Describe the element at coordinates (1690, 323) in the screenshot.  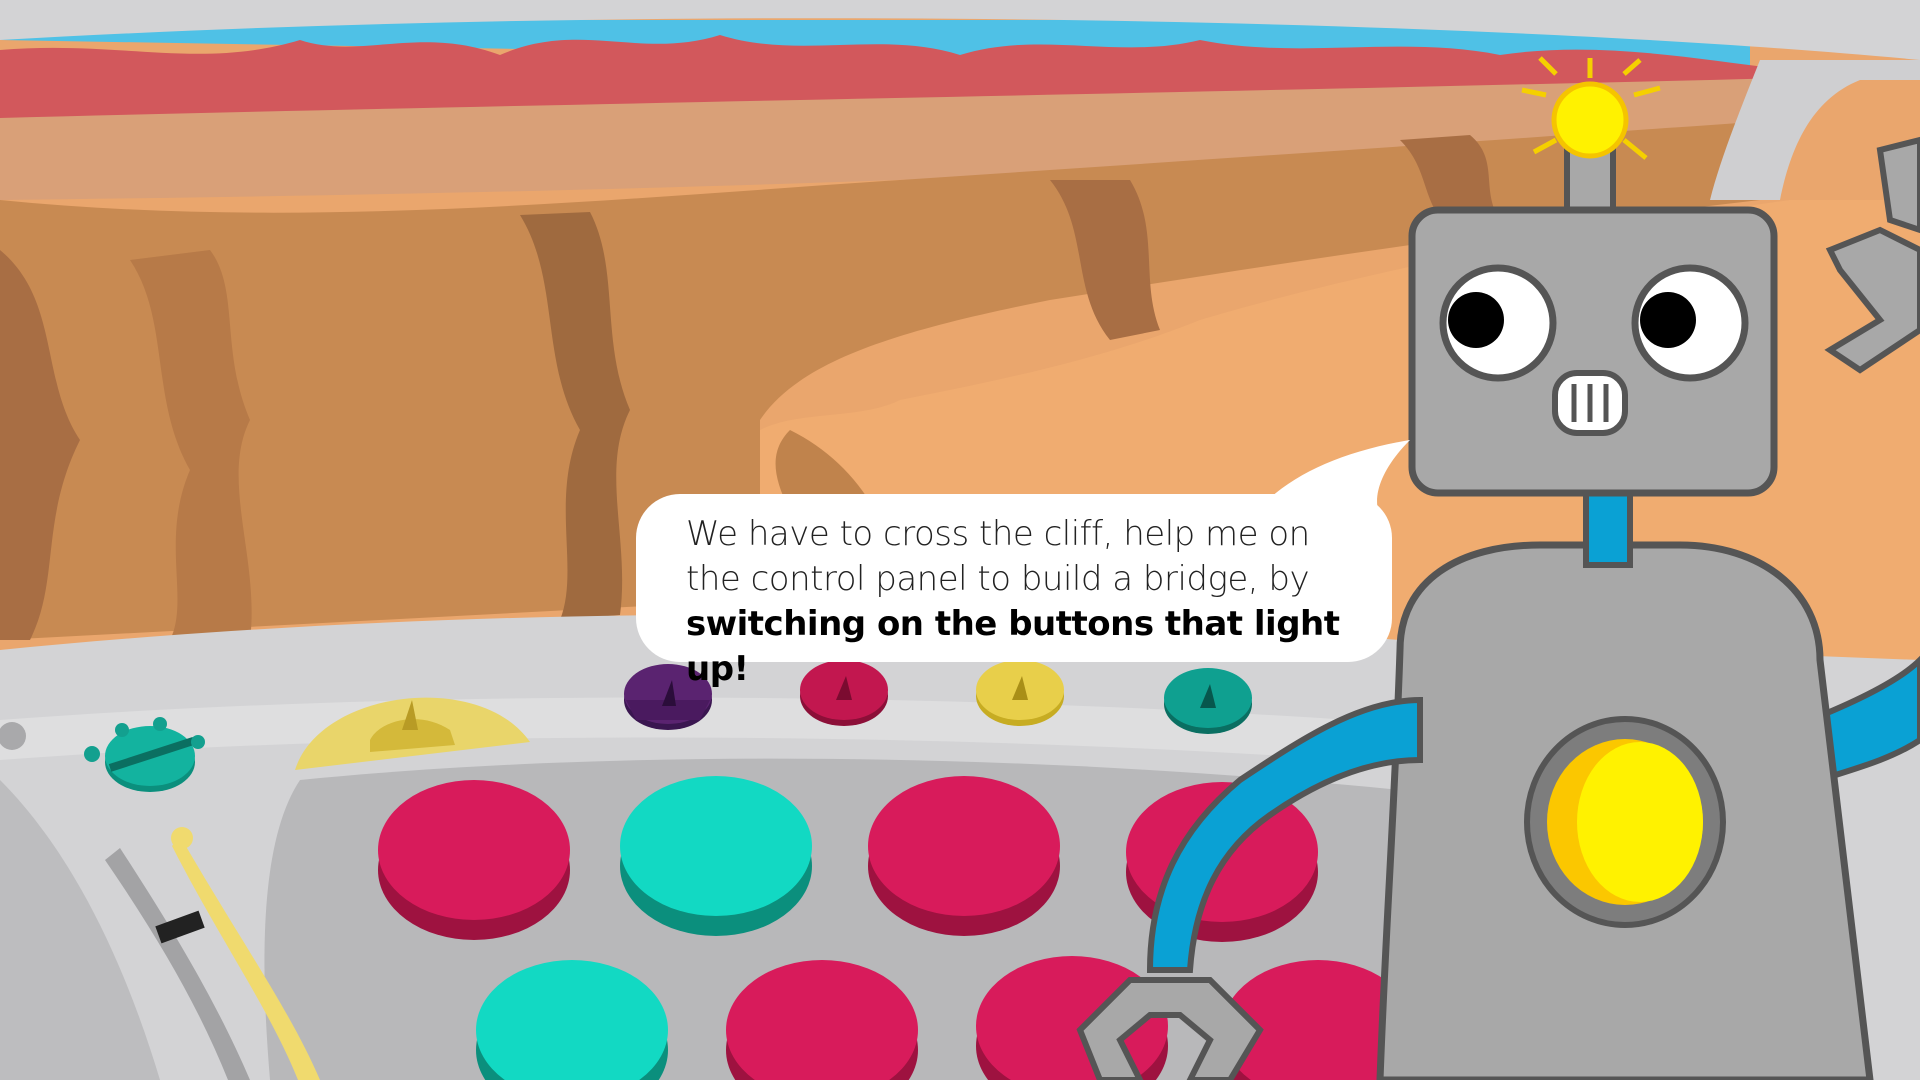
I see `robot-eye-right` at that location.